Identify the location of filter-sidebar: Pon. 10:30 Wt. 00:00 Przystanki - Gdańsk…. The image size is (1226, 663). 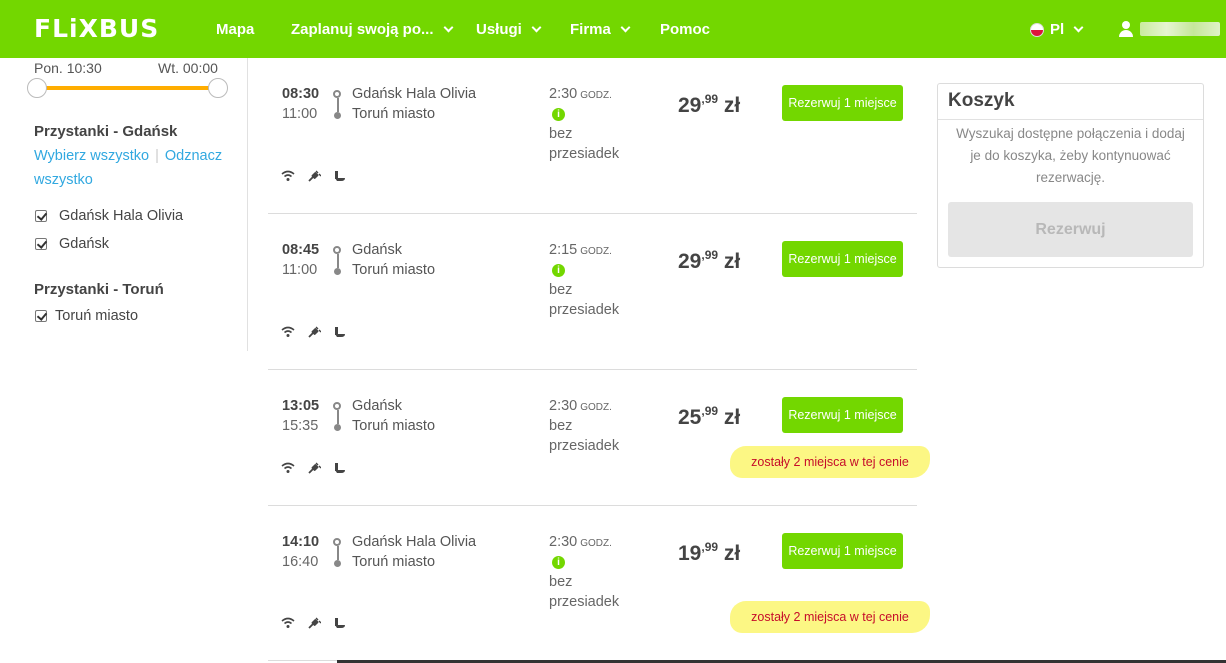
(124, 204).